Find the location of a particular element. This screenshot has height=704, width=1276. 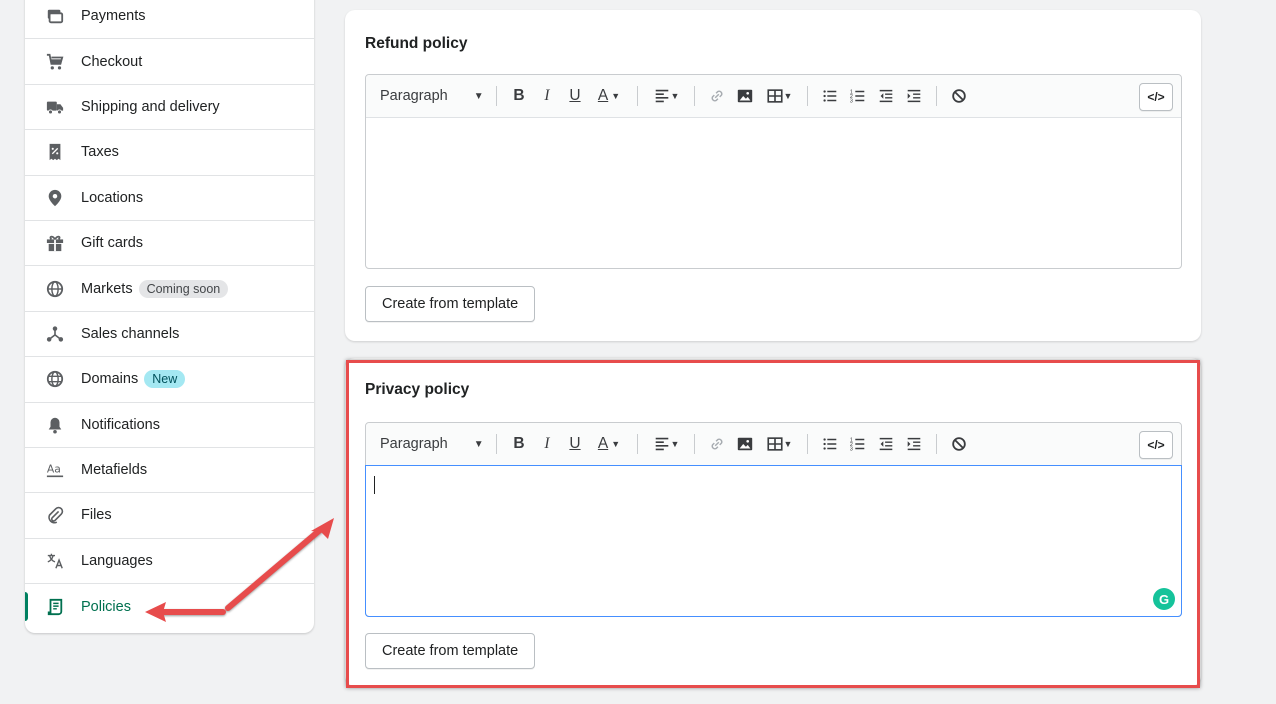

sidebar-item-label: Files is located at coordinates (96, 515).